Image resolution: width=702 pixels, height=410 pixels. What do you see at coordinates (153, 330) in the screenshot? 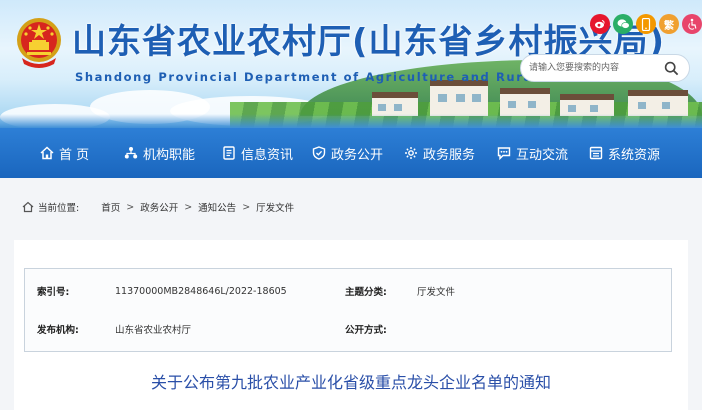
I see `issuer-value: 山东省农业农村厅` at bounding box center [153, 330].